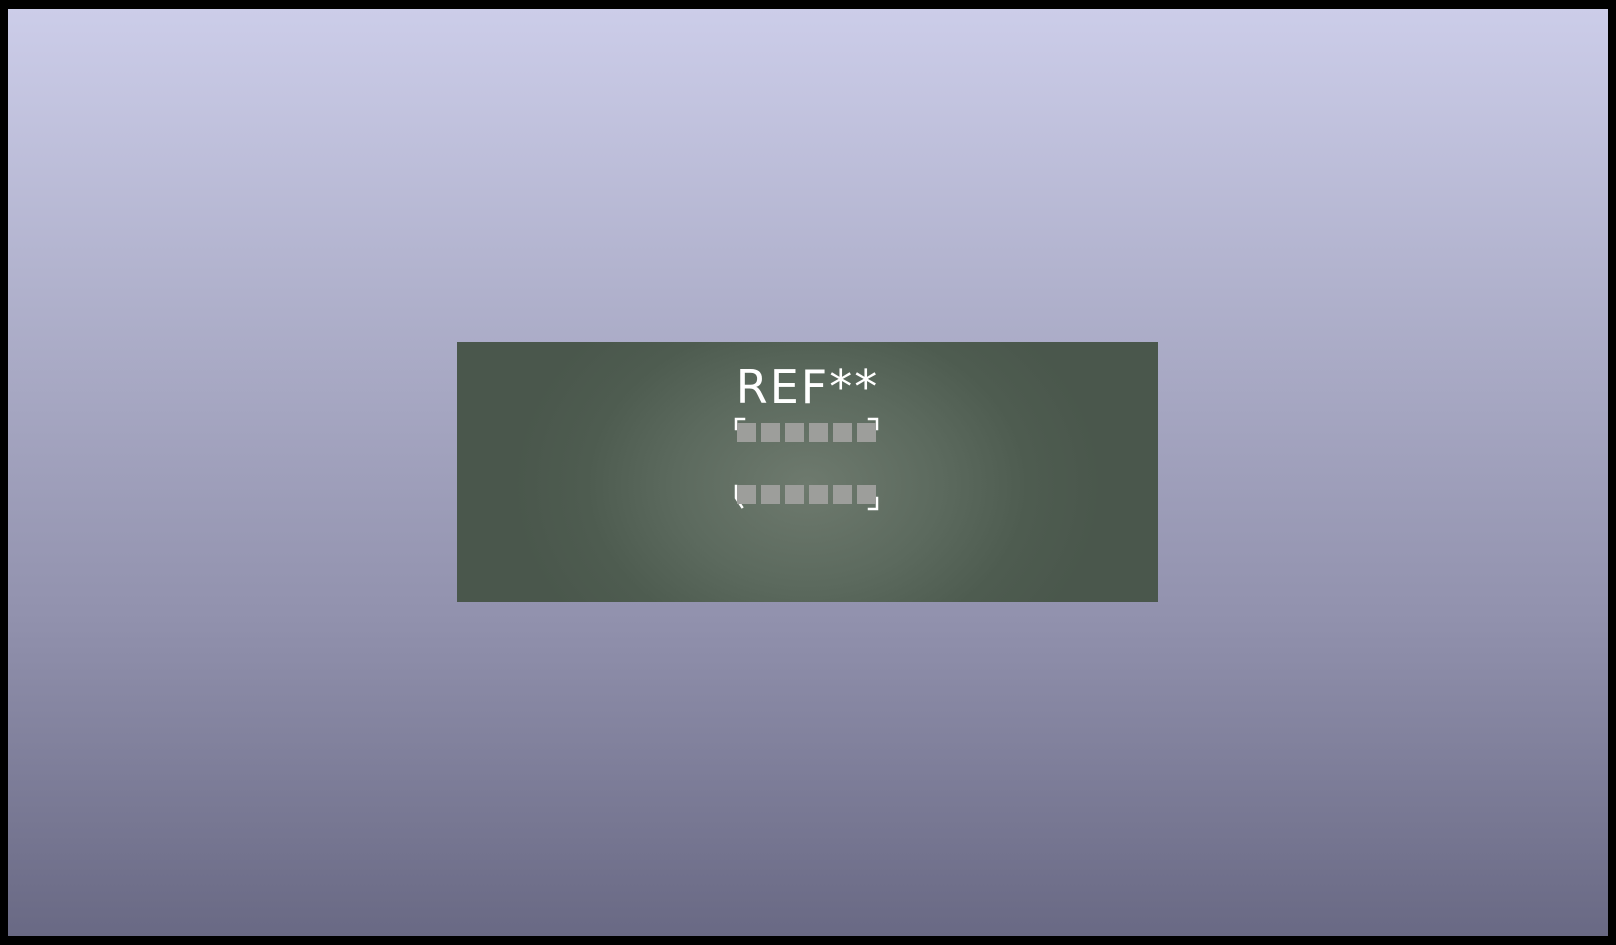  What do you see at coordinates (806, 494) in the screenshot?
I see `pad-row-bottom` at bounding box center [806, 494].